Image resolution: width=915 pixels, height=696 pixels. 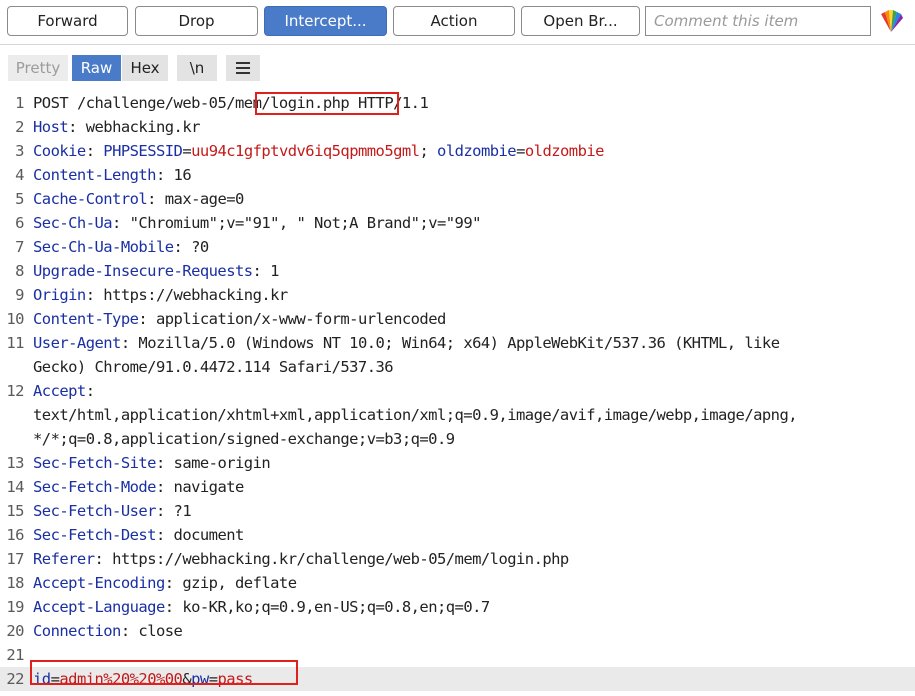 What do you see at coordinates (457, 247) in the screenshot?
I see `header-line: 7 Sec-Ch-Ua-Mobile: ?0` at bounding box center [457, 247].